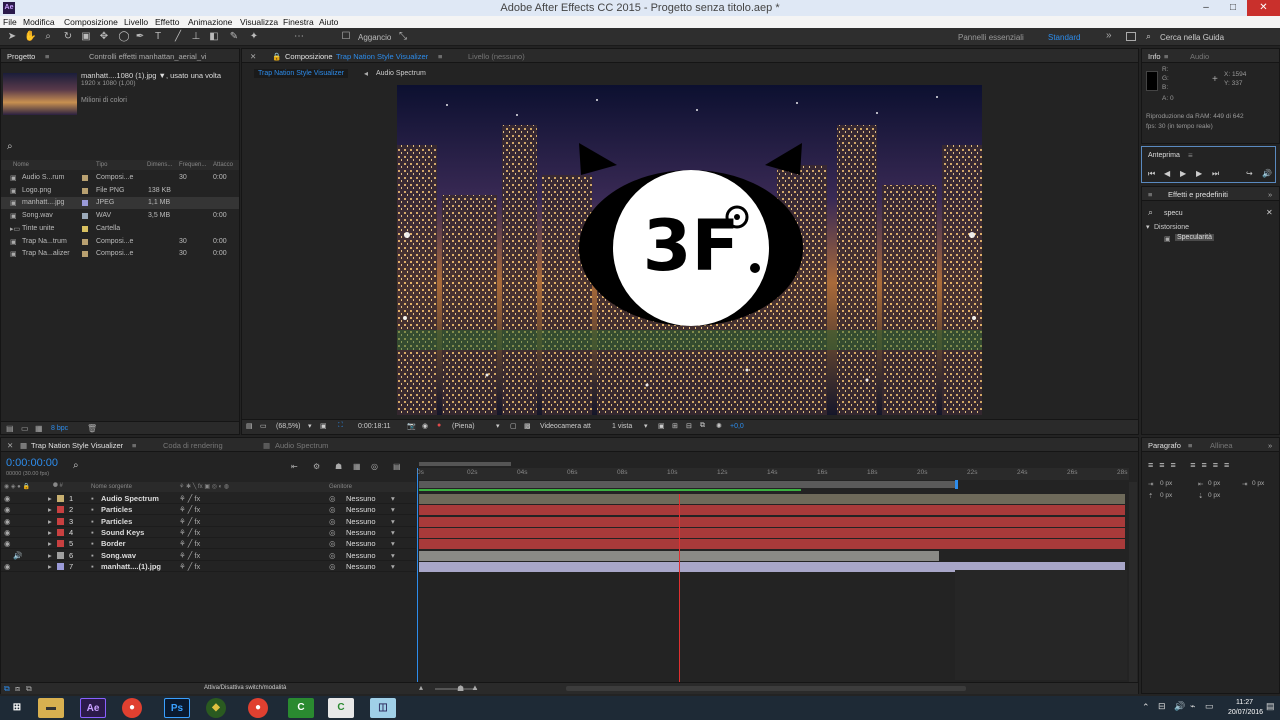  Describe the element at coordinates (1166, 483) in the screenshot. I see `indent-left-value: 0 px` at that location.